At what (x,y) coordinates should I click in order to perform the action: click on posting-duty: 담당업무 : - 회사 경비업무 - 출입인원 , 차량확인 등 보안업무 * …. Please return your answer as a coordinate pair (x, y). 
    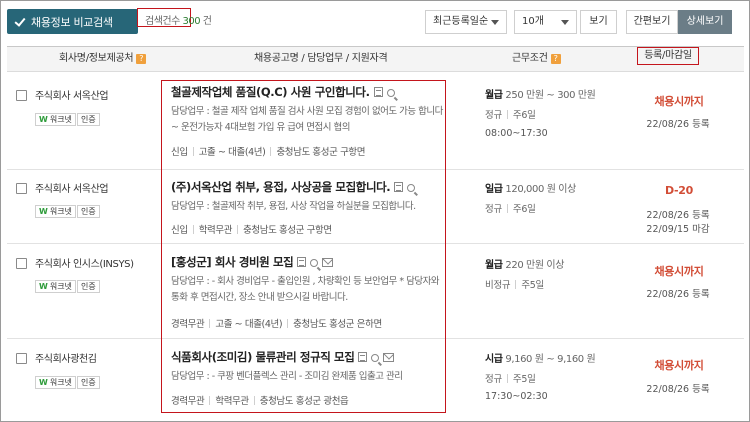
    Looking at the image, I should click on (305, 289).